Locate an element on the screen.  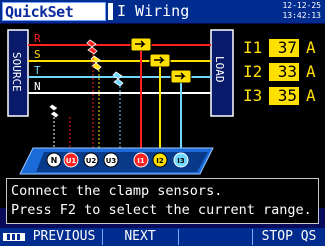
svg-text: N is located at coordinates (54, 160).